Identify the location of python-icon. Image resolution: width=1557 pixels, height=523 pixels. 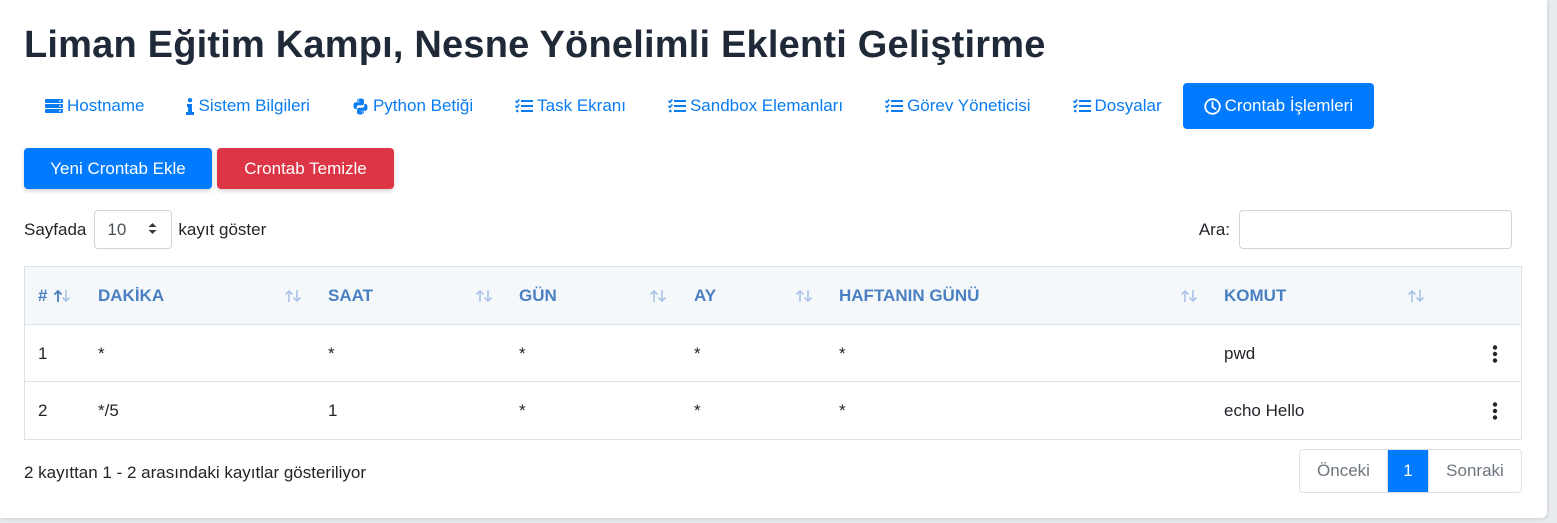
(360, 106).